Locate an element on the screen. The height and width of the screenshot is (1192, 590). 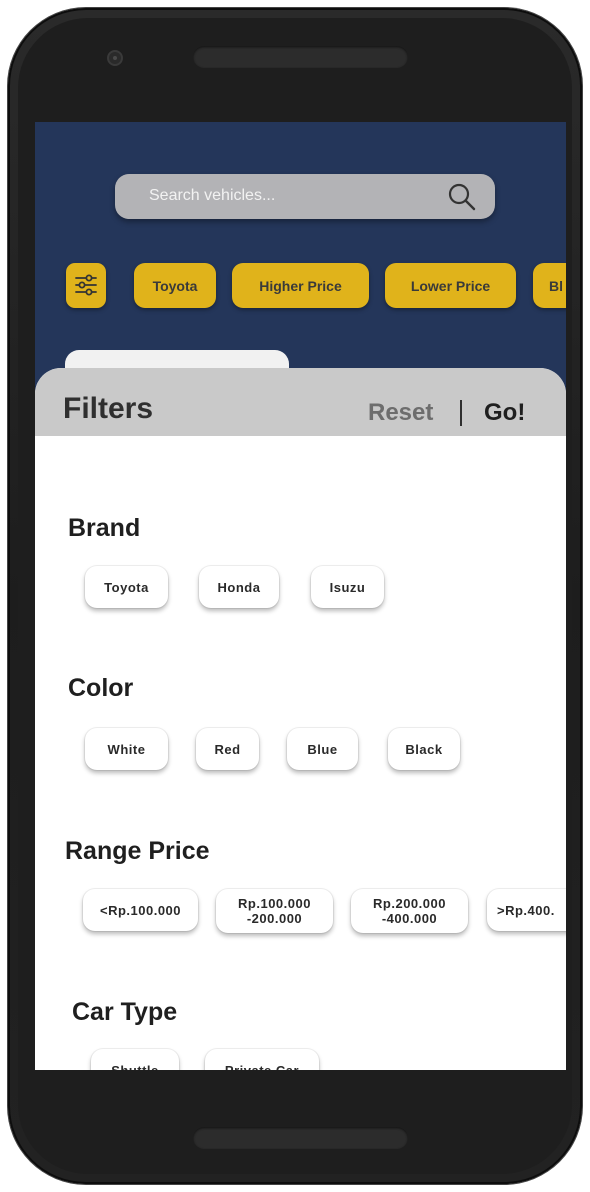
car-type-option-private-car: Private Car is located at coordinates (262, 1059).